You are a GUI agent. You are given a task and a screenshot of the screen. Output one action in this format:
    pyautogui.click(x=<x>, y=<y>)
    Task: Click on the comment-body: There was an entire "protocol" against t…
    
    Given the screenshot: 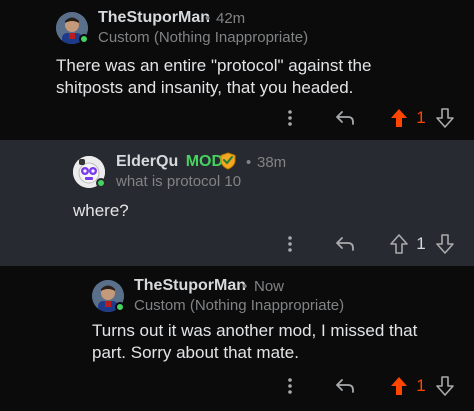 What is the action you would take?
    pyautogui.click(x=214, y=76)
    